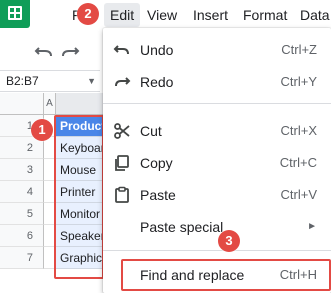  What do you see at coordinates (156, 163) in the screenshot?
I see `menu-item-label: Copy` at bounding box center [156, 163].